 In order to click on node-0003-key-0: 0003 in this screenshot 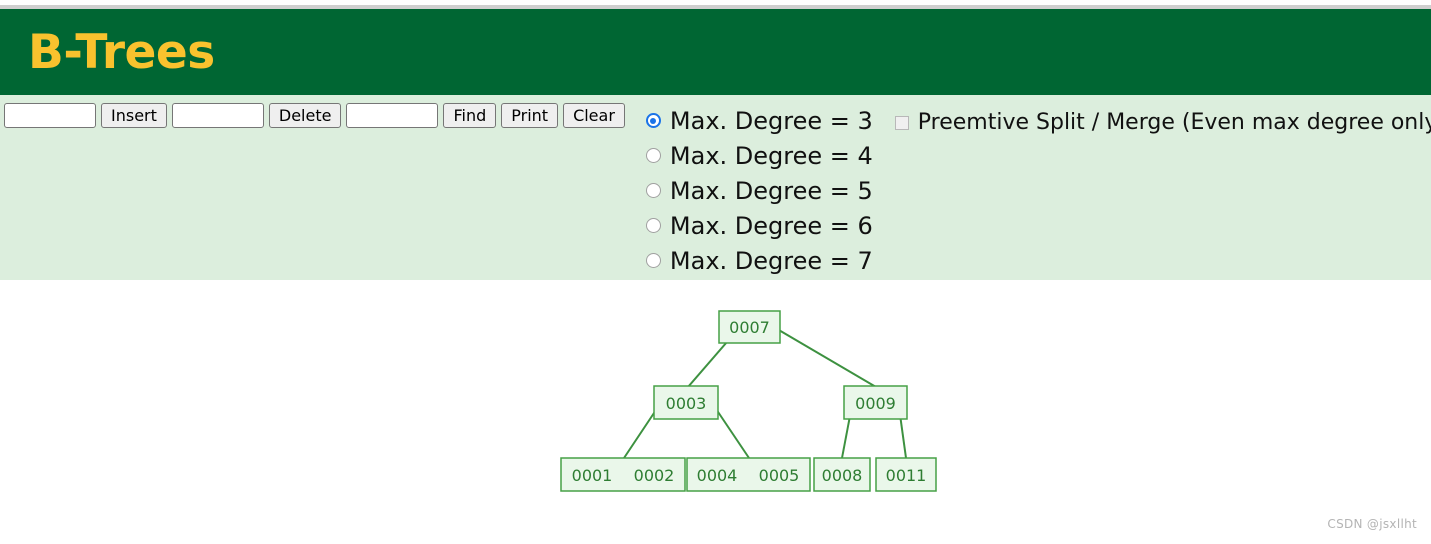, I will do `click(686, 403)`.